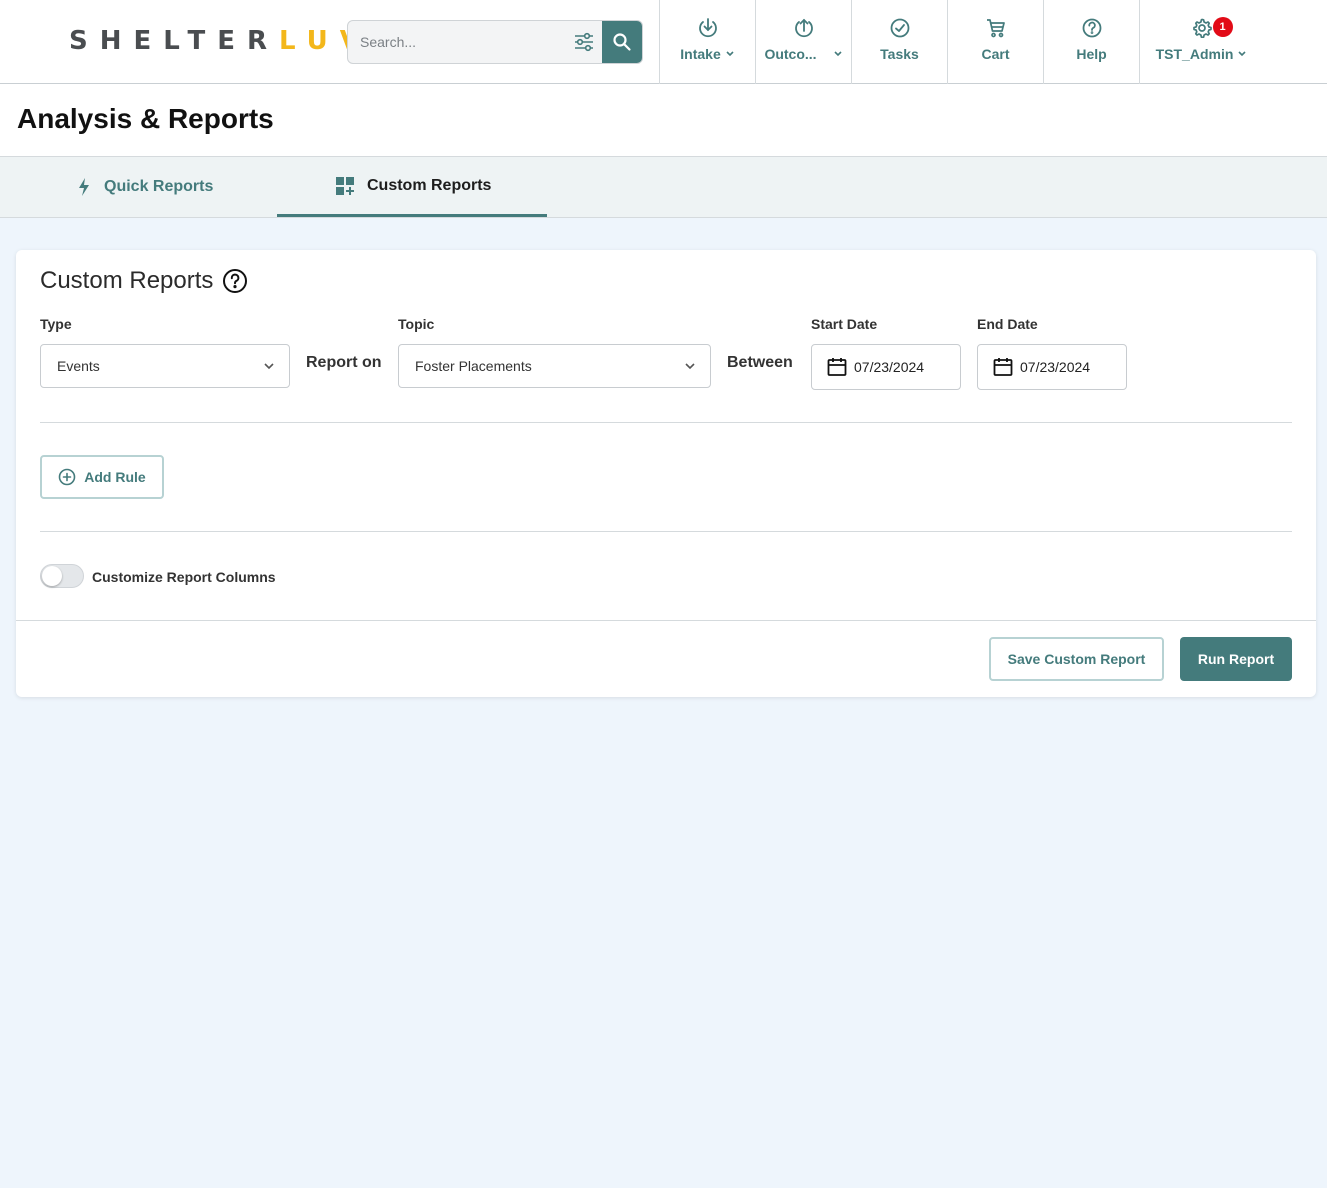 The width and height of the screenshot is (1327, 1188). I want to click on report-tabs: Quick Reports Custom Reports, so click(663, 187).